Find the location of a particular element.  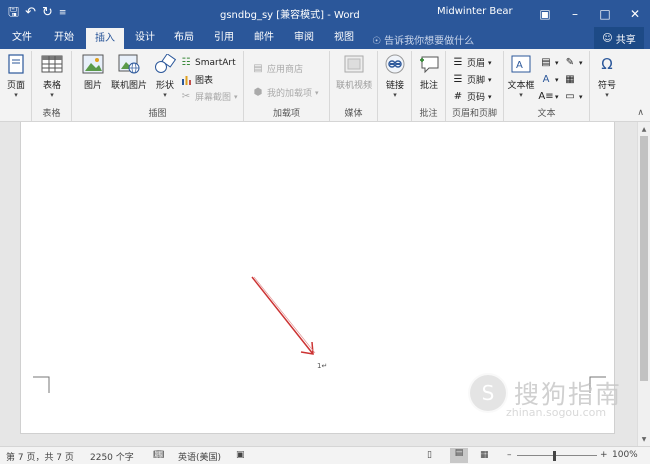

tab-layout: 布局 is located at coordinates (184, 38).